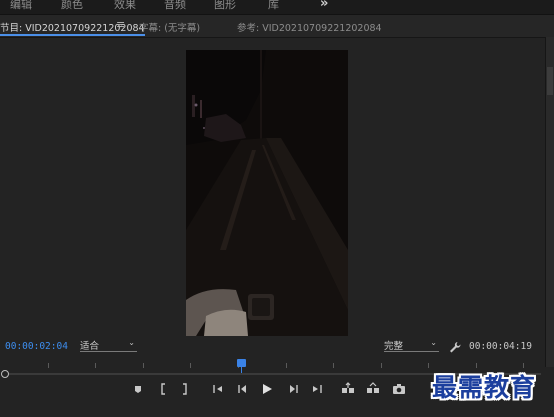 This screenshot has width=554, height=417. What do you see at coordinates (169, 27) in the screenshot?
I see `tab-captions: 字幕: (无字幕)` at bounding box center [169, 27].